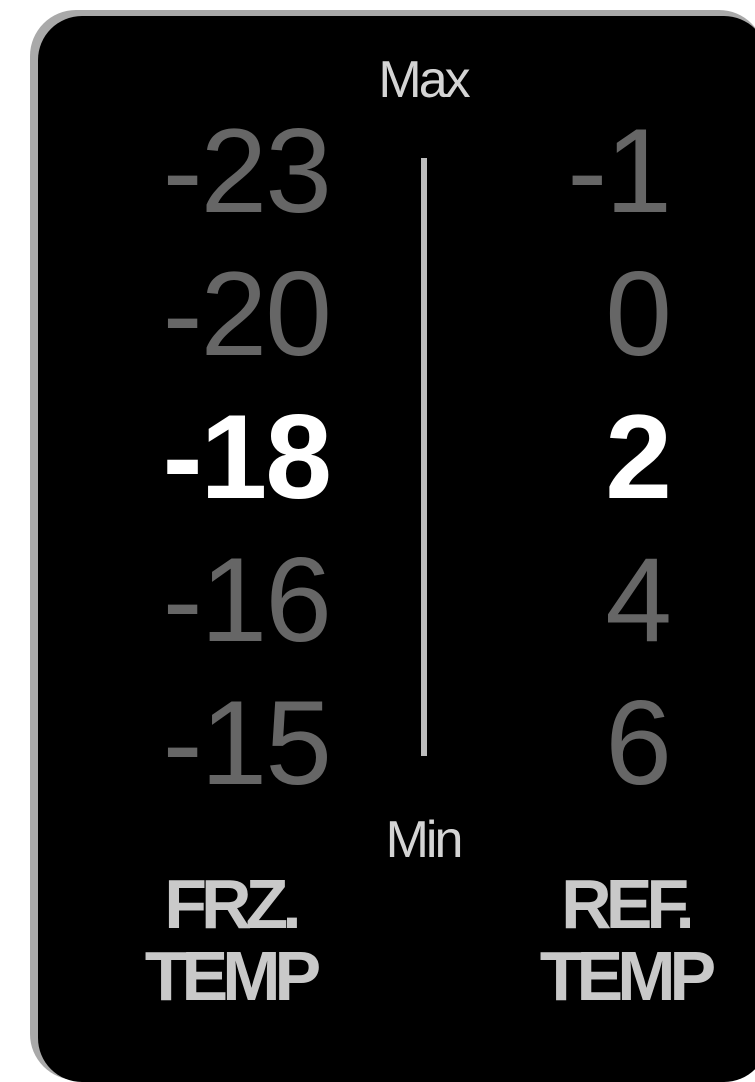 The width and height of the screenshot is (755, 1082). I want to click on refrigerator-temp-option: 2, so click(521, 457).